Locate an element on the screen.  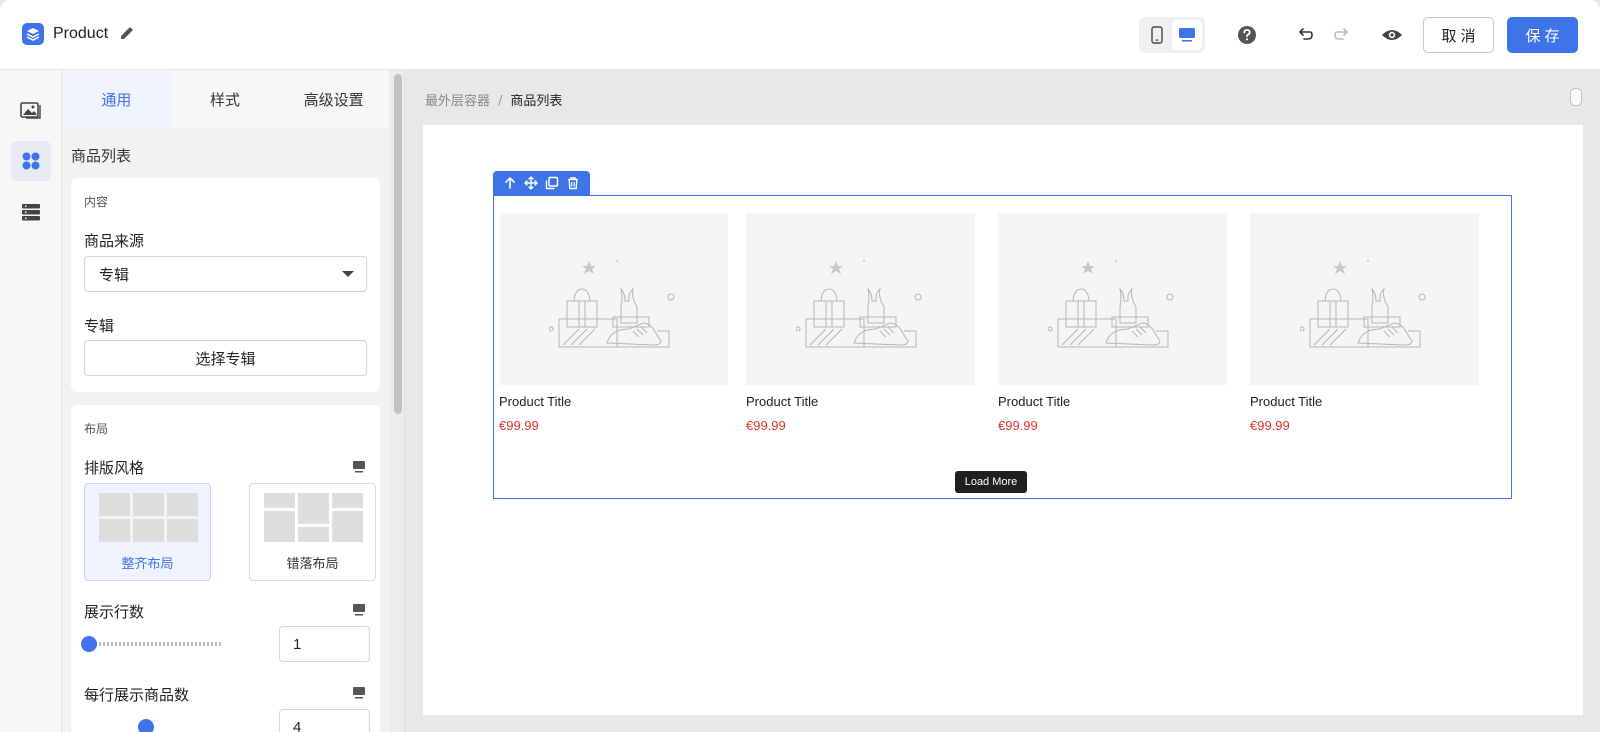
help-circle-icon is located at coordinates (1247, 35).